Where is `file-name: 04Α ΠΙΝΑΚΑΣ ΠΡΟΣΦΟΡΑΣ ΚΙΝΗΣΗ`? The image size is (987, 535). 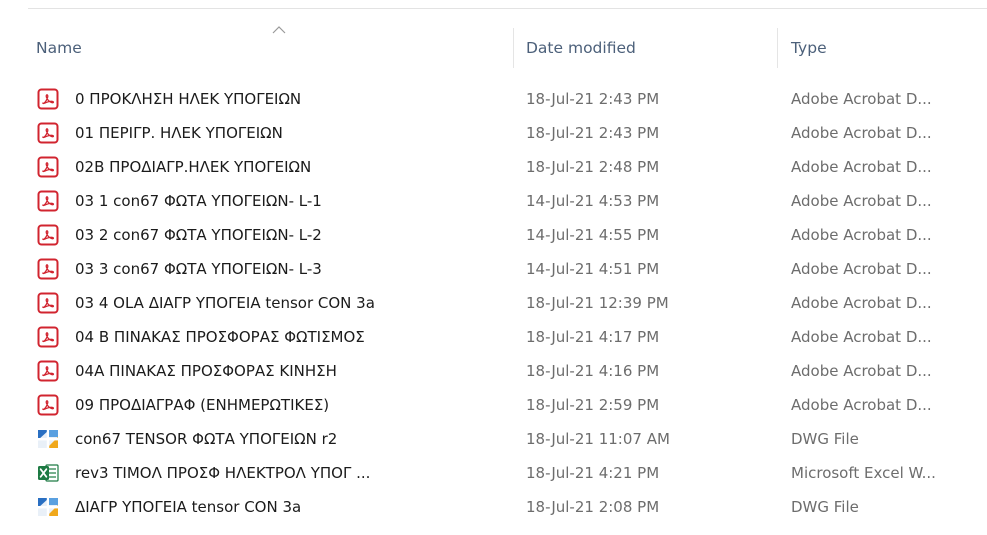 file-name: 04Α ΠΙΝΑΚΑΣ ΠΡΟΣΦΟΡΑΣ ΚΙΝΗΣΗ is located at coordinates (206, 371).